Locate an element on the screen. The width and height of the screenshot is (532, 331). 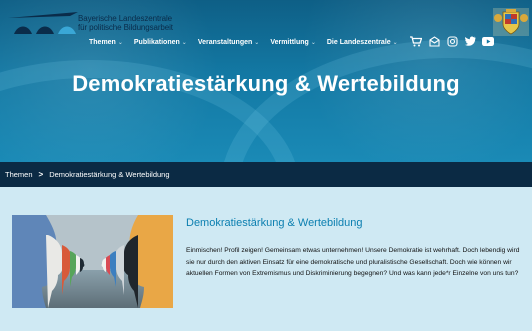
youtube-icon is located at coordinates (488, 41).